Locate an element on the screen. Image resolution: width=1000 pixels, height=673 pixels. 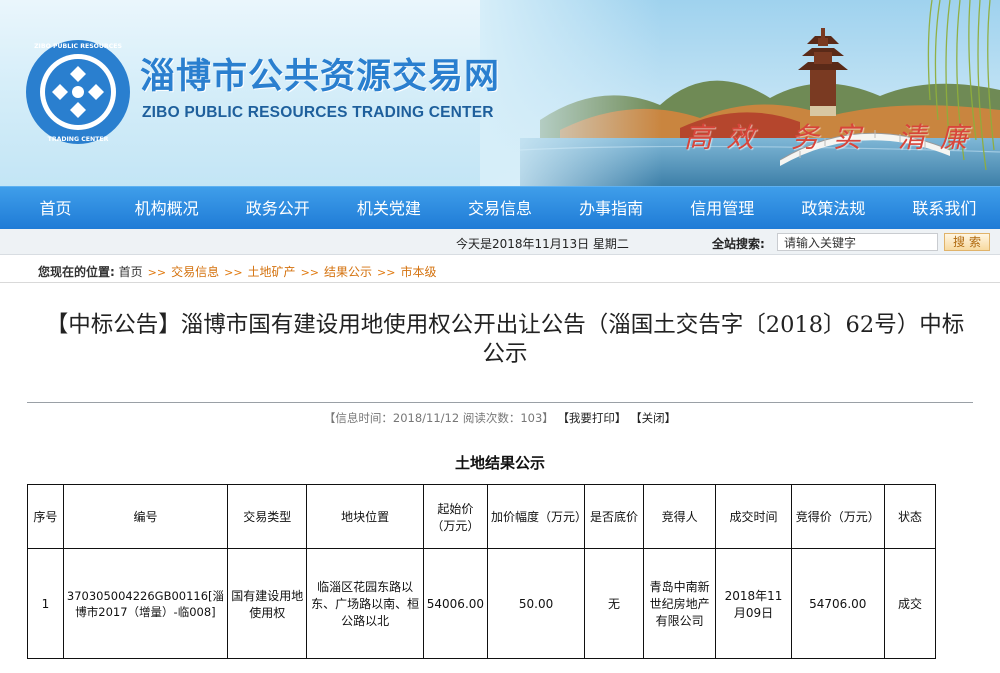
svg-text: TRADING CENTER is located at coordinates (78, 139).